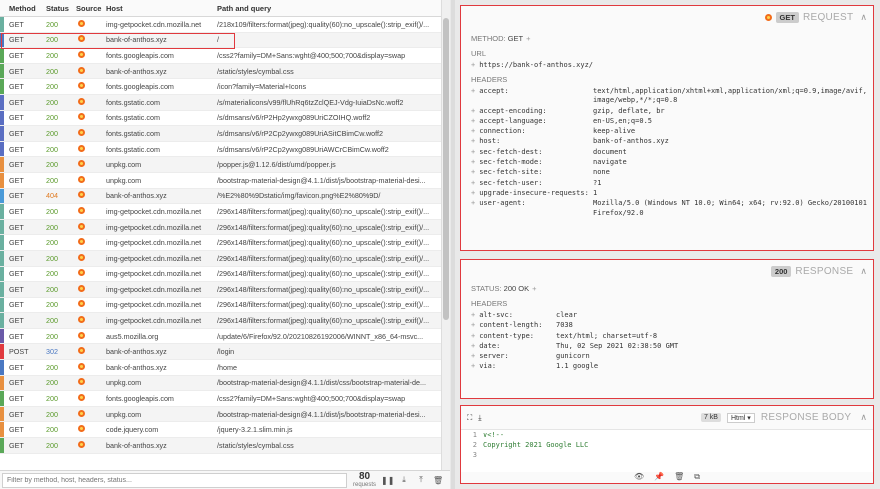 The width and height of the screenshot is (880, 489). What do you see at coordinates (469, 418) in the screenshot?
I see `expand-icon: ⛶` at bounding box center [469, 418].